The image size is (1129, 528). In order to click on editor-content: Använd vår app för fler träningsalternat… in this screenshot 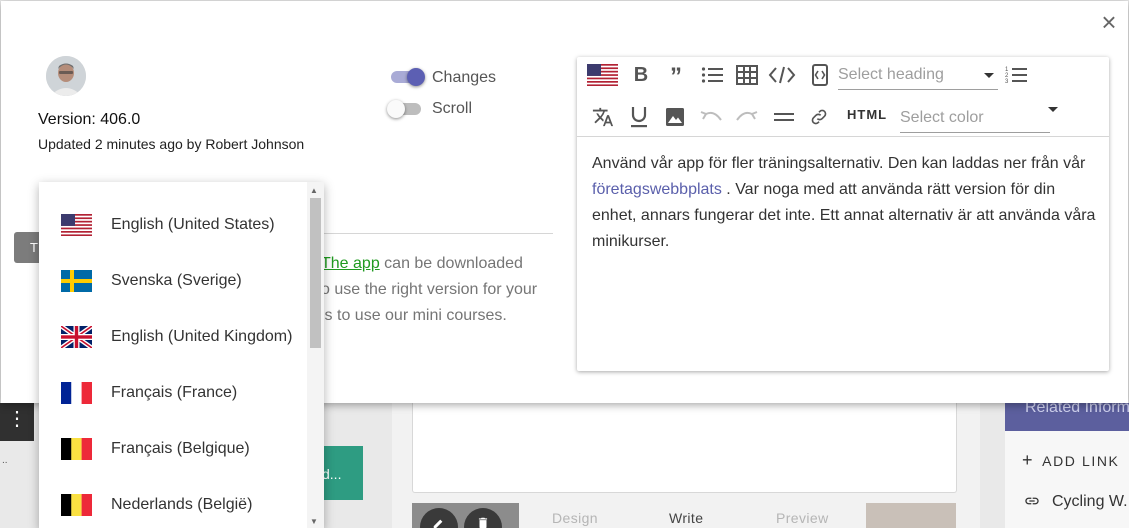, I will do `click(846, 203)`.